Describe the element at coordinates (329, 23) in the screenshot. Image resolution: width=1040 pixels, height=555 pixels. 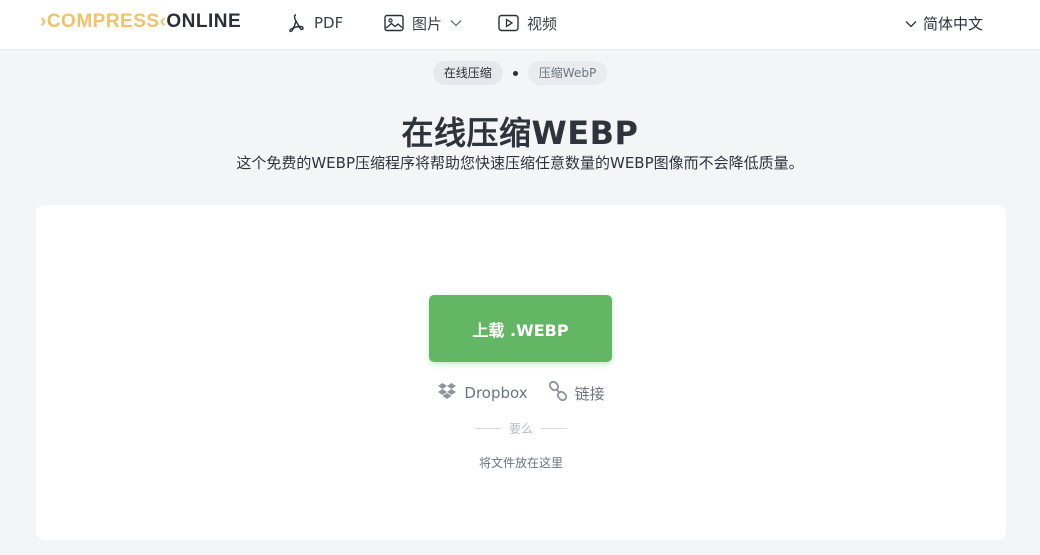
I see `nav-pdf-label: PDF` at that location.